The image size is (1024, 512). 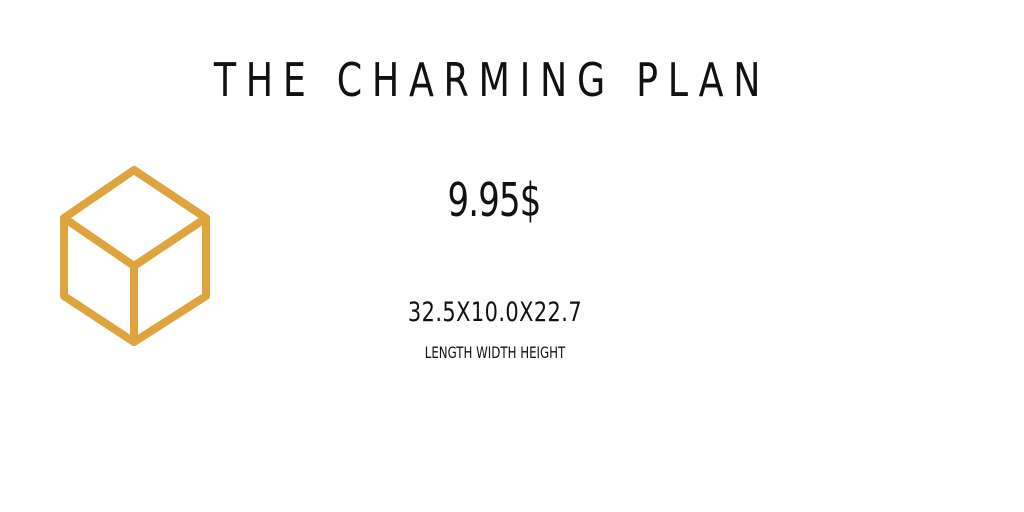 I want to click on plan-price: 9.95$, so click(x=494, y=200).